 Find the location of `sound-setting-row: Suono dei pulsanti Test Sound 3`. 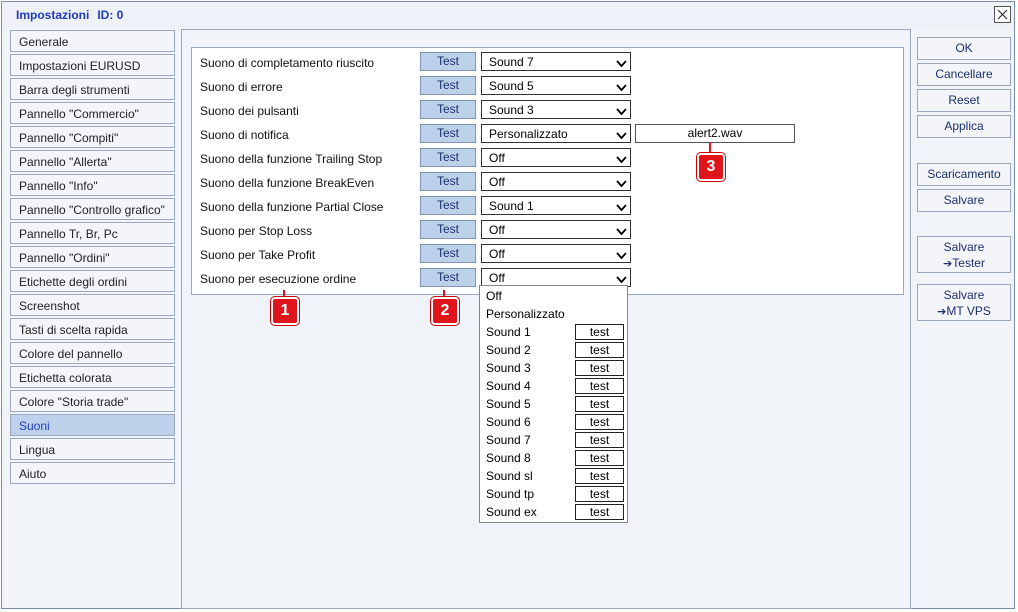

sound-setting-row: Suono dei pulsanti Test Sound 3 is located at coordinates (547, 111).